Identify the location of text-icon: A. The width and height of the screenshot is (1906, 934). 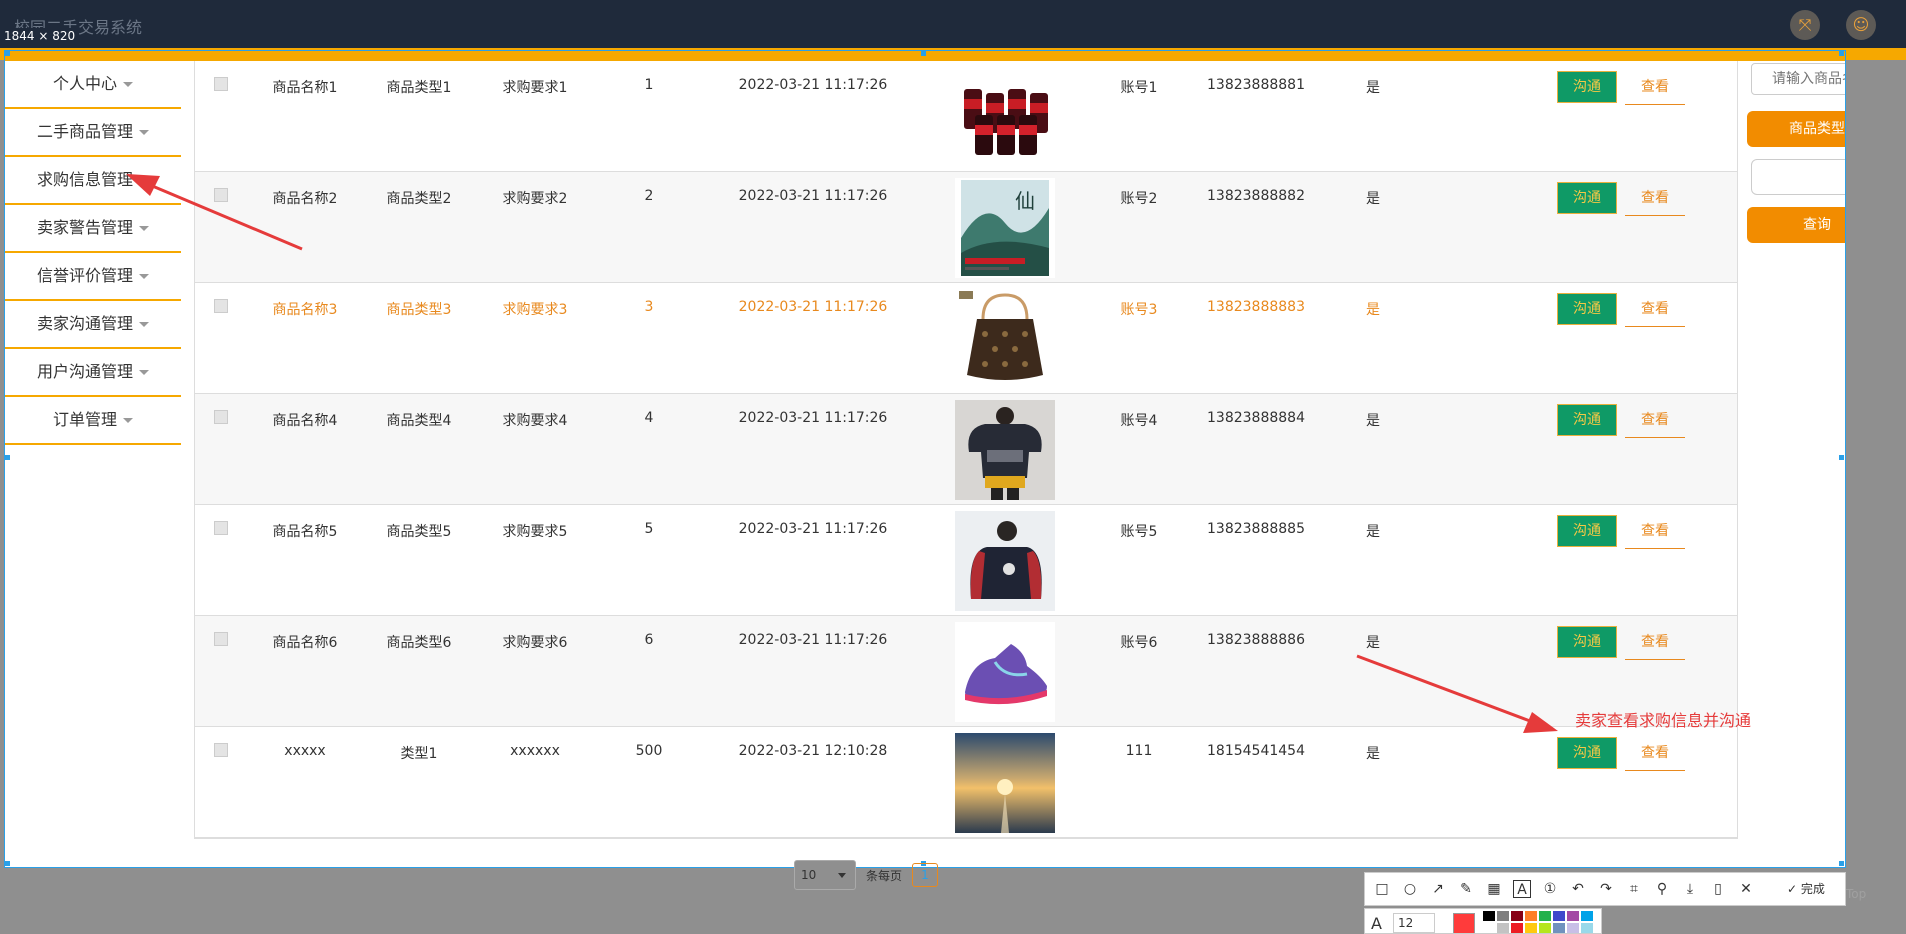
(1522, 889).